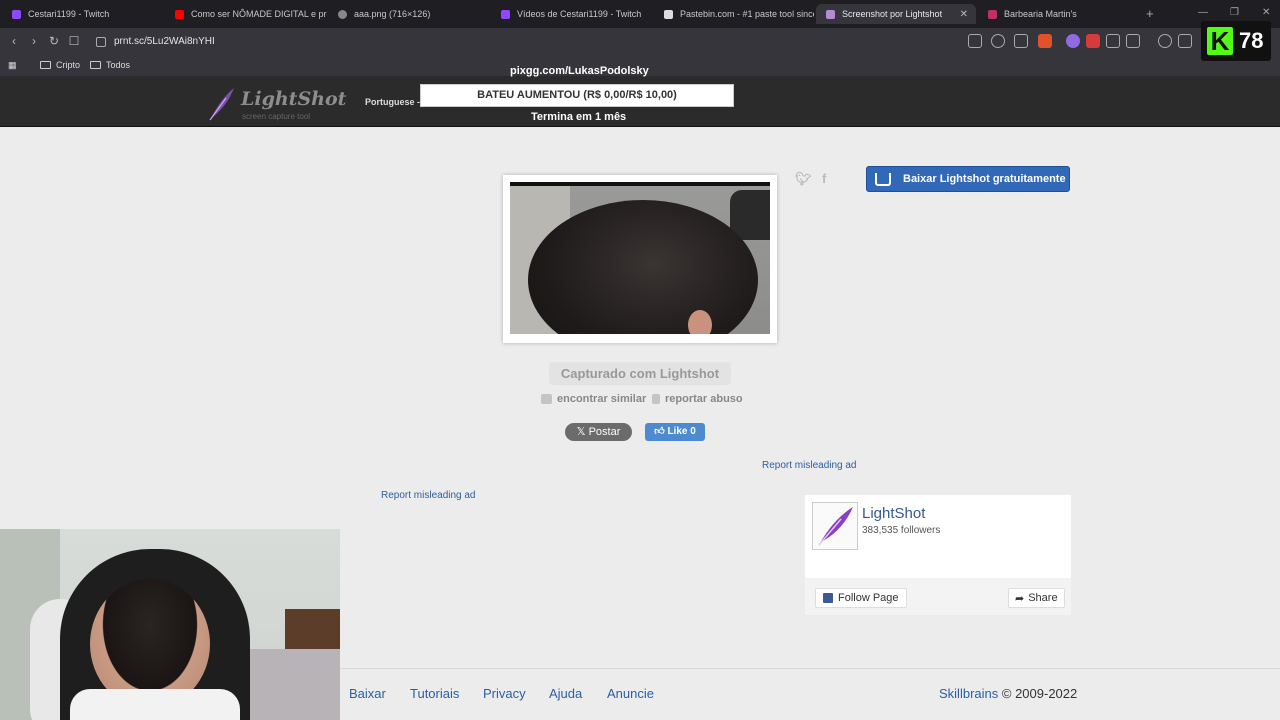 This screenshot has height=720, width=1280. Describe the element at coordinates (630, 693) in the screenshot. I see `footer-link-anuncie: Anuncie` at that location.